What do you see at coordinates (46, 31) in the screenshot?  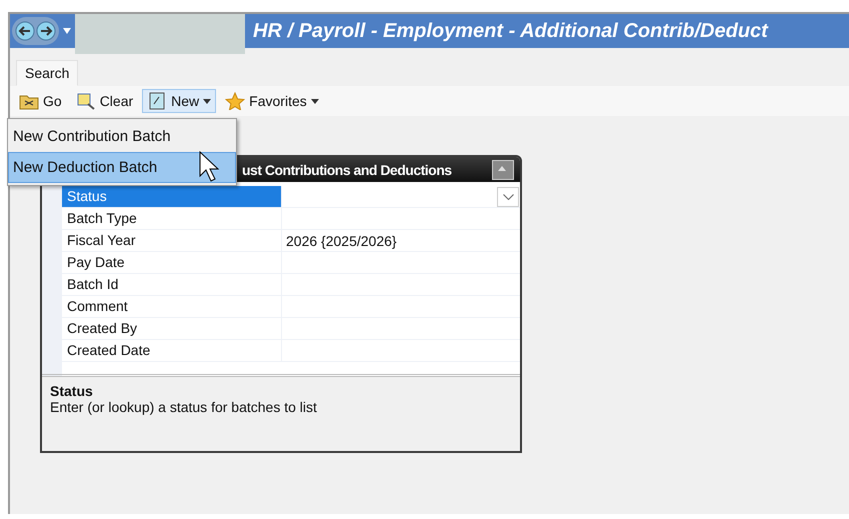 I see `forward-icon` at bounding box center [46, 31].